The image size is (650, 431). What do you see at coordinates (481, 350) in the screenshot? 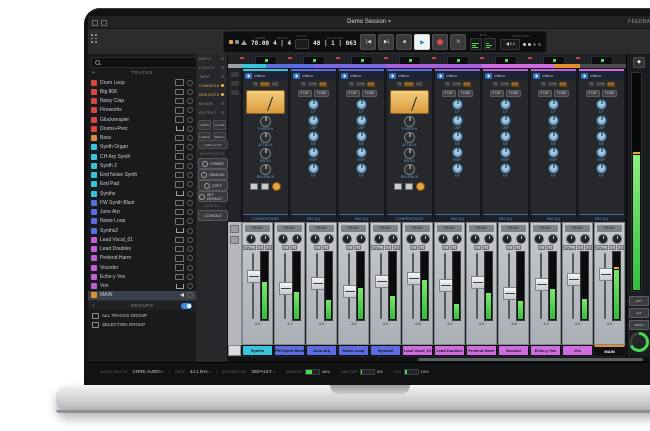
I see `channel-name-label: Pretend Harm` at bounding box center [481, 350].